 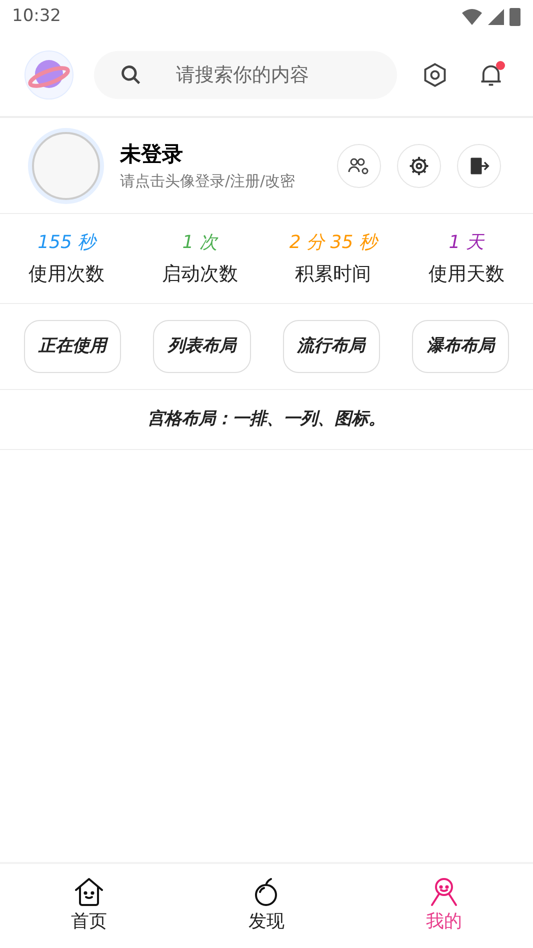 I want to click on stat-label: 积累时间, so click(x=333, y=274).